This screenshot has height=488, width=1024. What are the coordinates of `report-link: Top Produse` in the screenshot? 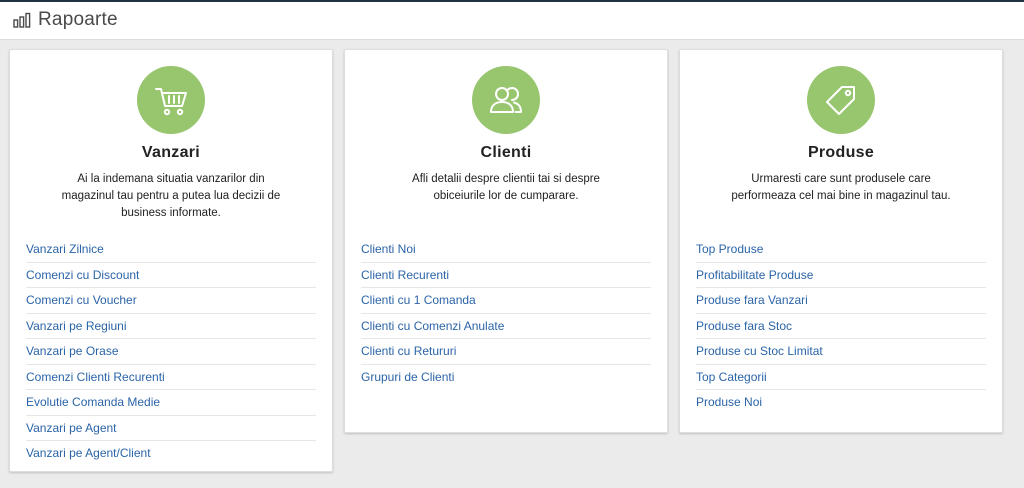 It's located at (841, 250).